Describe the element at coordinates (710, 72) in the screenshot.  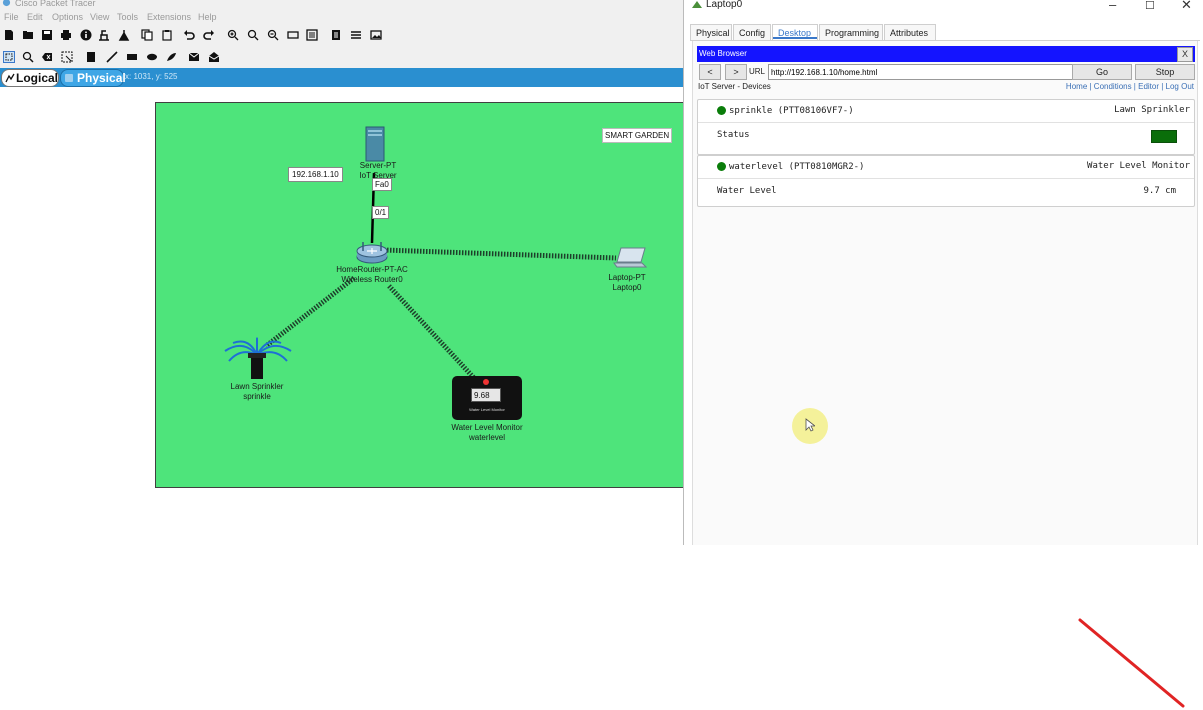
I see `browser-back-button: <` at that location.